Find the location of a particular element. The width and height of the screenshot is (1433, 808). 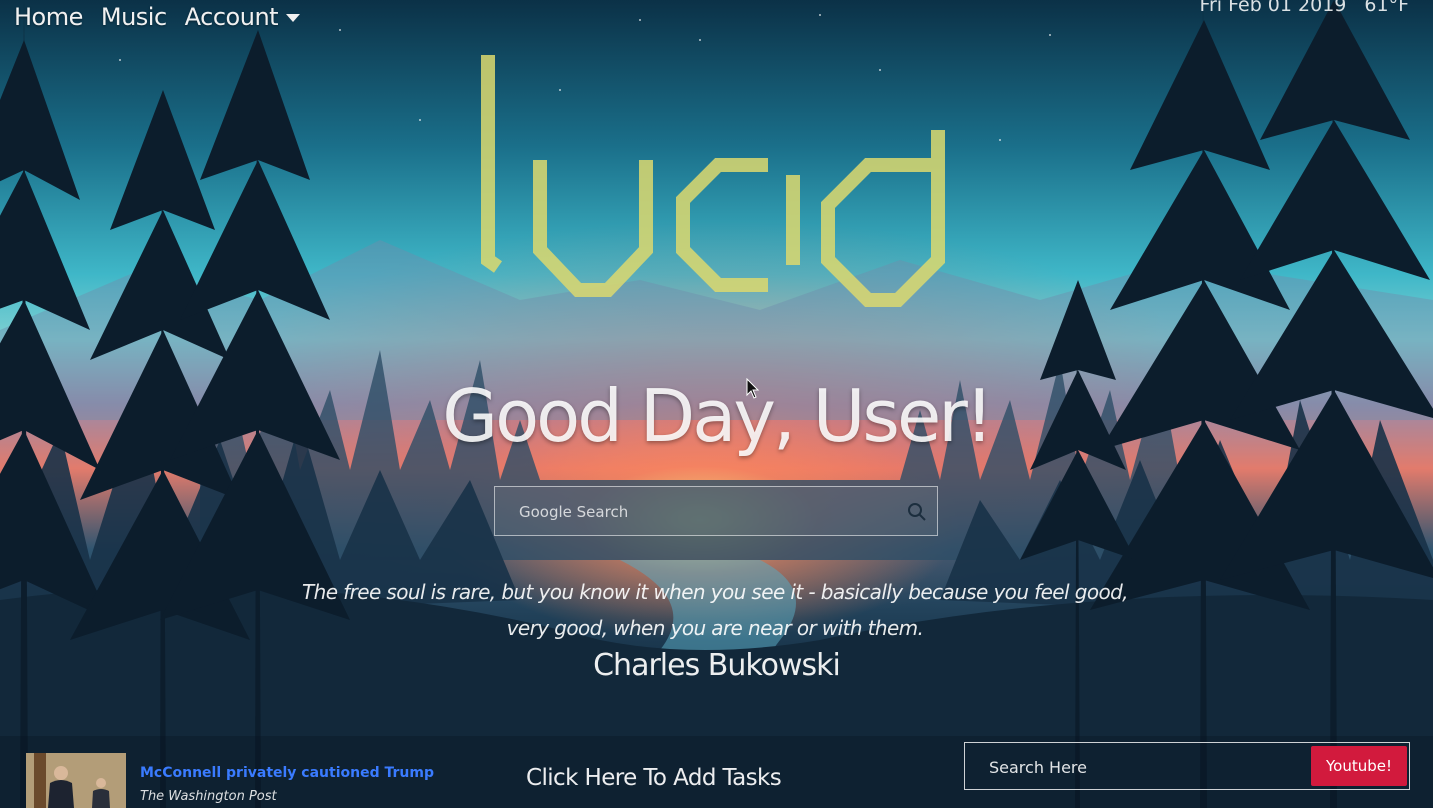

mouse-pointer-icon is located at coordinates (753, 388).